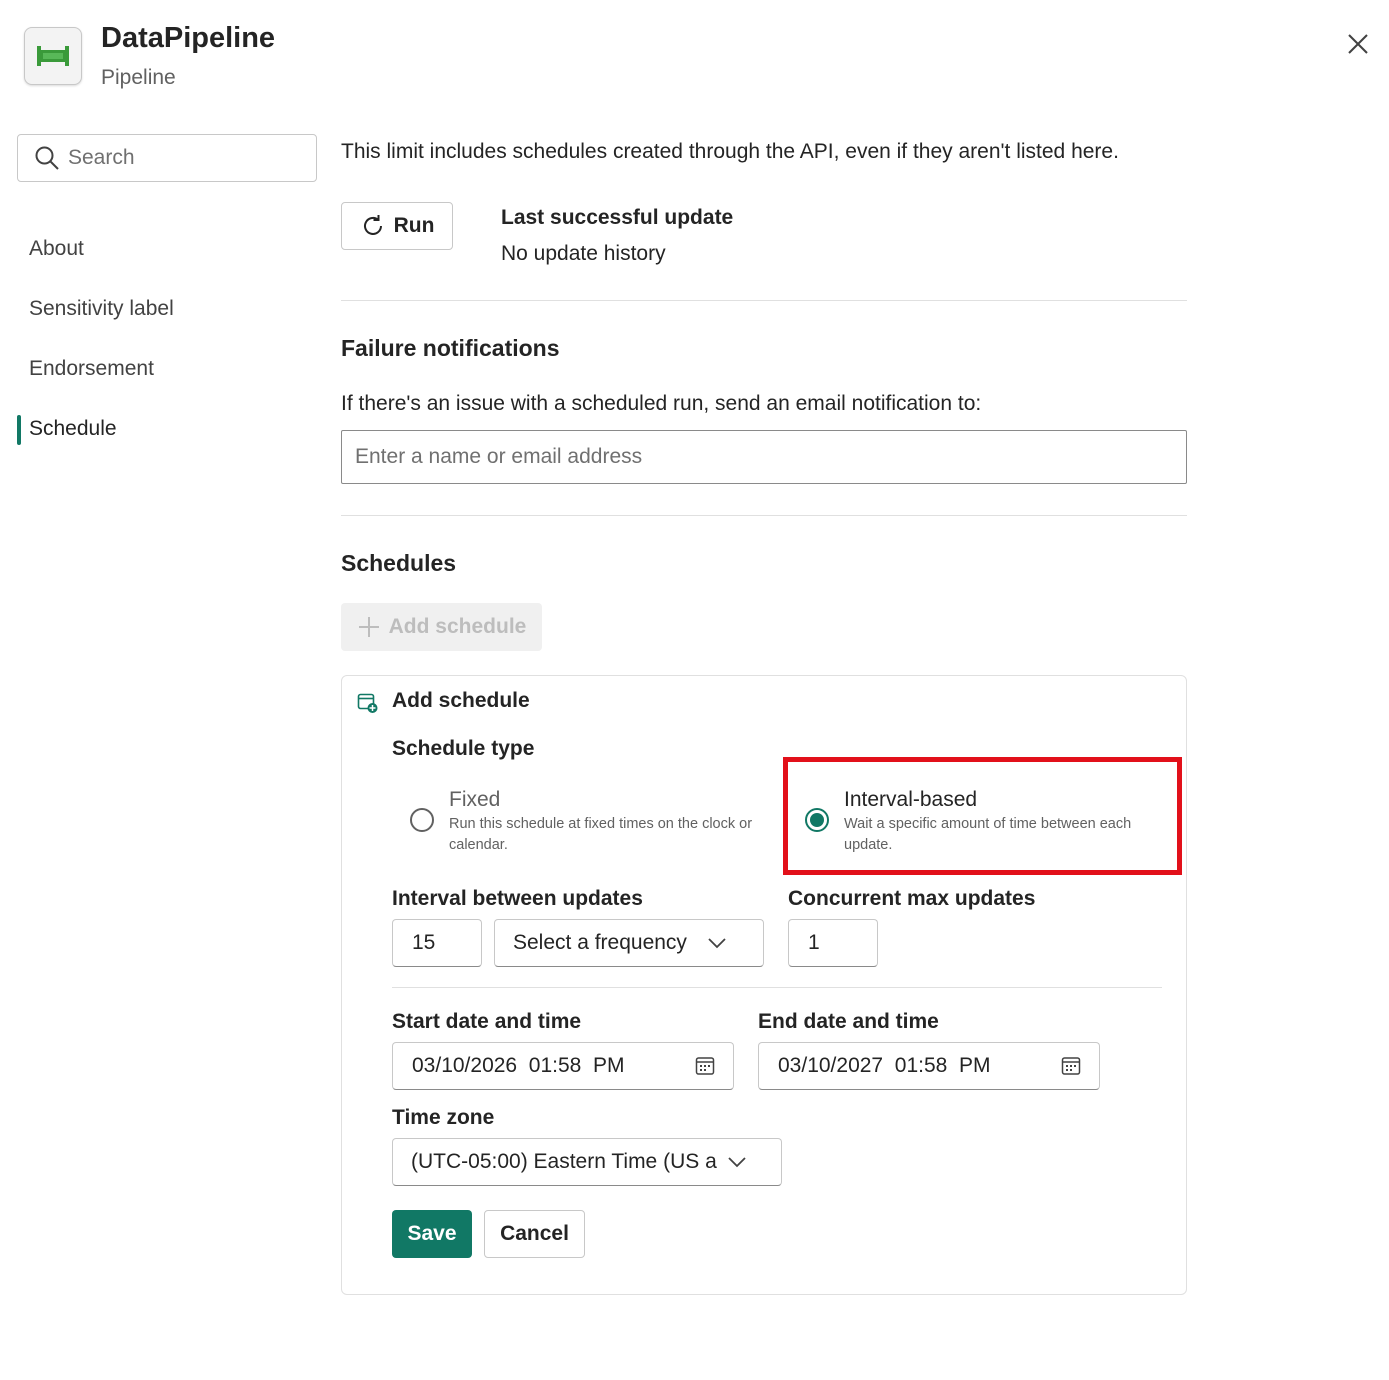 This screenshot has width=1389, height=1380. What do you see at coordinates (982, 816) in the screenshot?
I see `highlight-box` at bounding box center [982, 816].